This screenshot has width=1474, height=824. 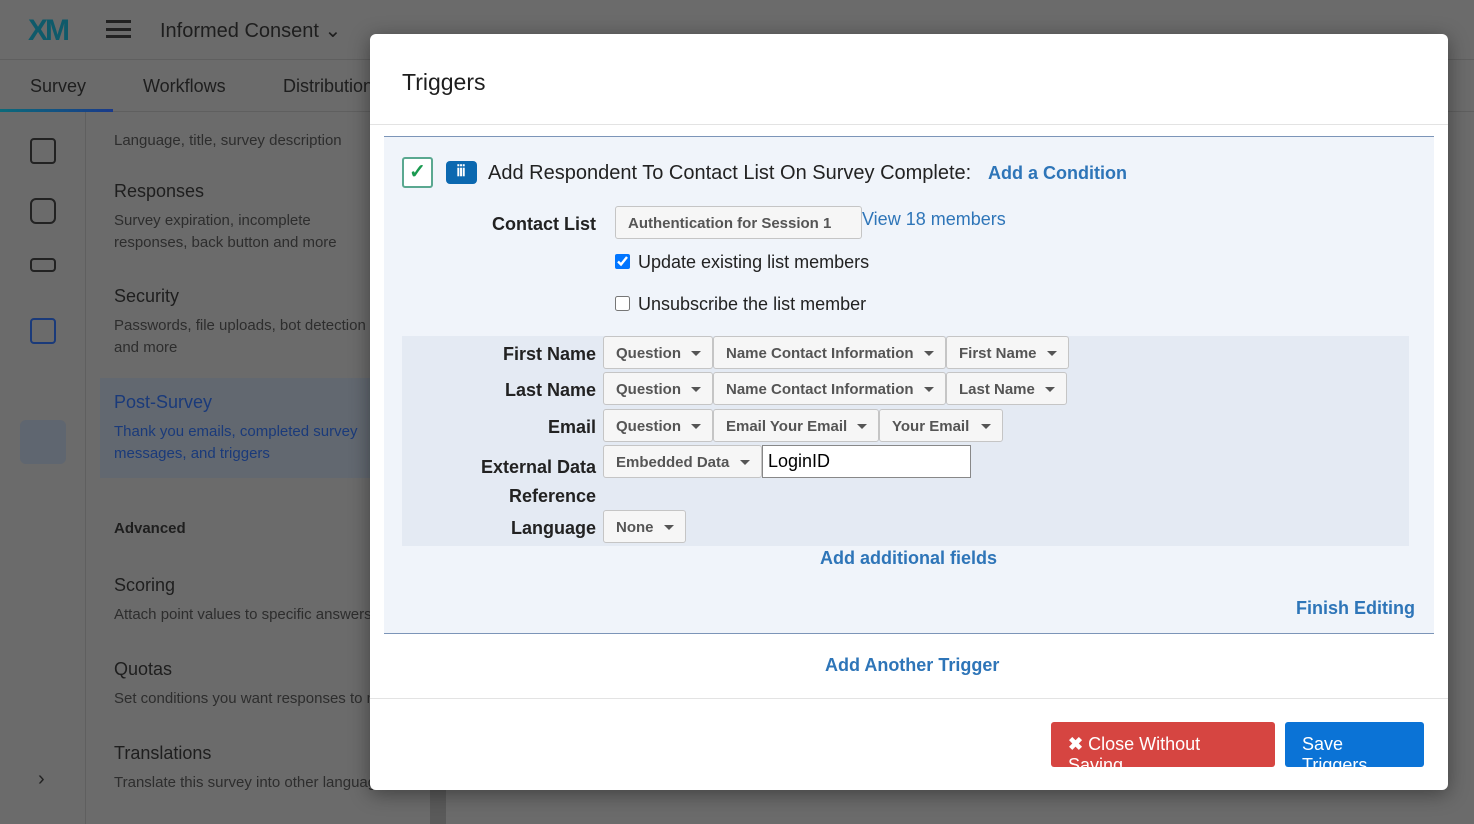 What do you see at coordinates (43, 468) in the screenshot?
I see `left-rail: ›` at bounding box center [43, 468].